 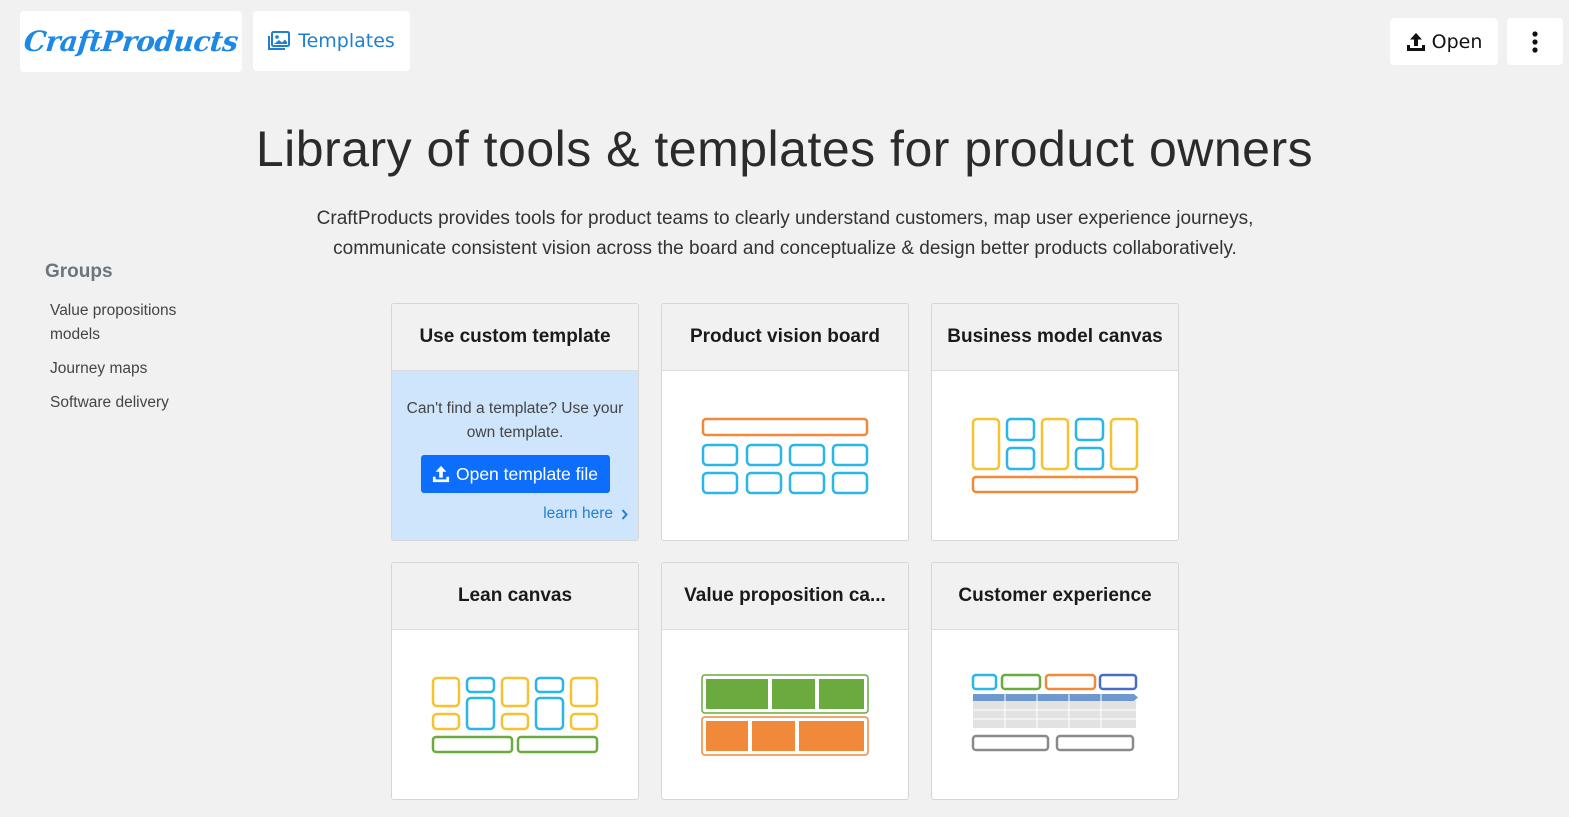 I want to click on open-button: Open, so click(x=1444, y=41).